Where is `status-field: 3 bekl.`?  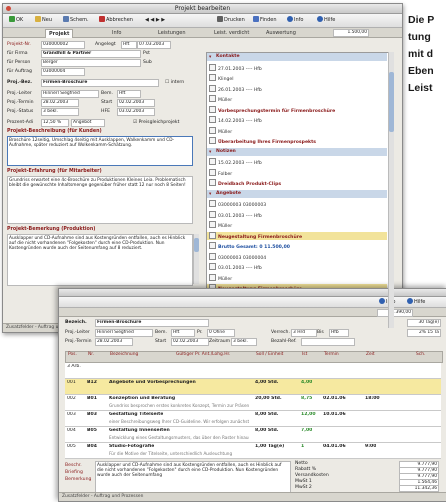
status-field: 3 bekl. is located at coordinates (60, 112).